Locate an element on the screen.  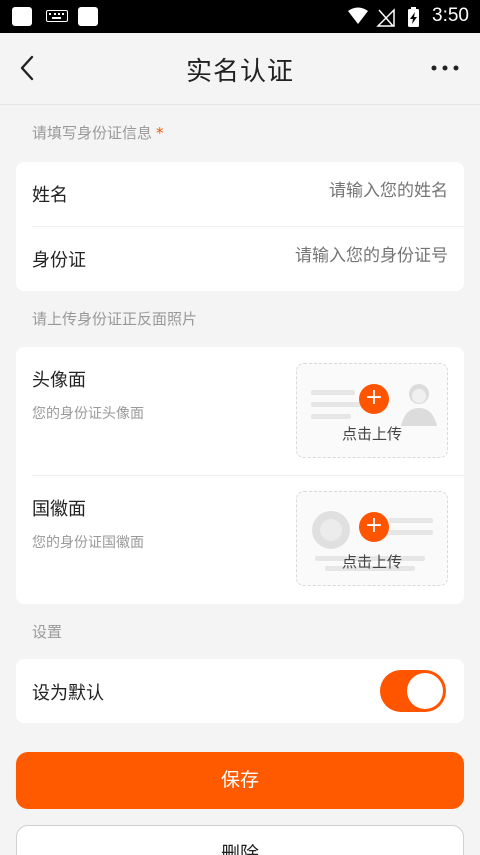
settings-card: 设为默认 is located at coordinates (240, 691).